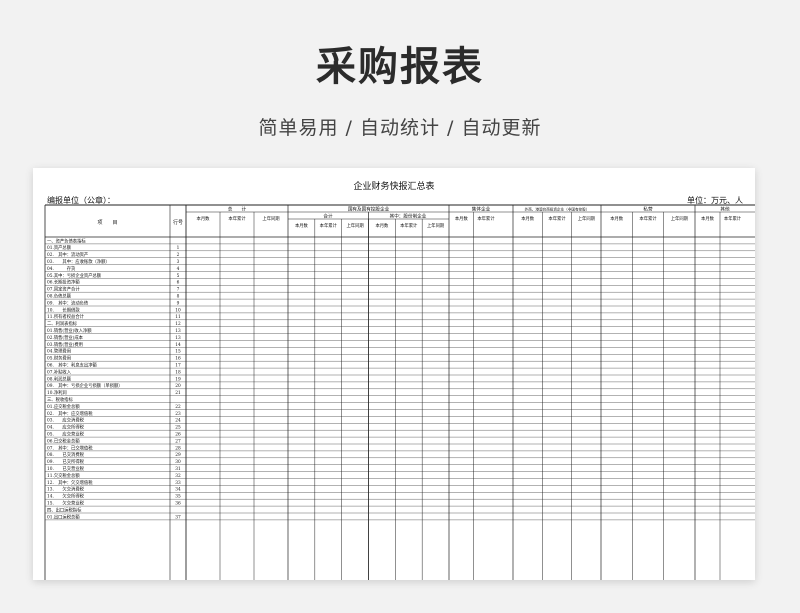  Describe the element at coordinates (68, 302) in the screenshot. I see `table-row-label: 09. 其中：流动负债` at that location.